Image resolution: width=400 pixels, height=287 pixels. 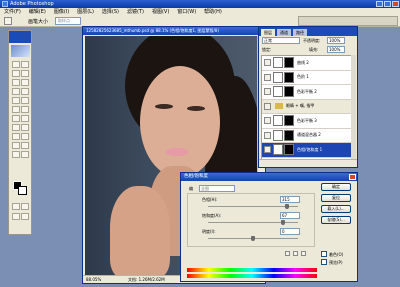 I want to click on menu-edit: 编辑(E), so click(x=37, y=11).